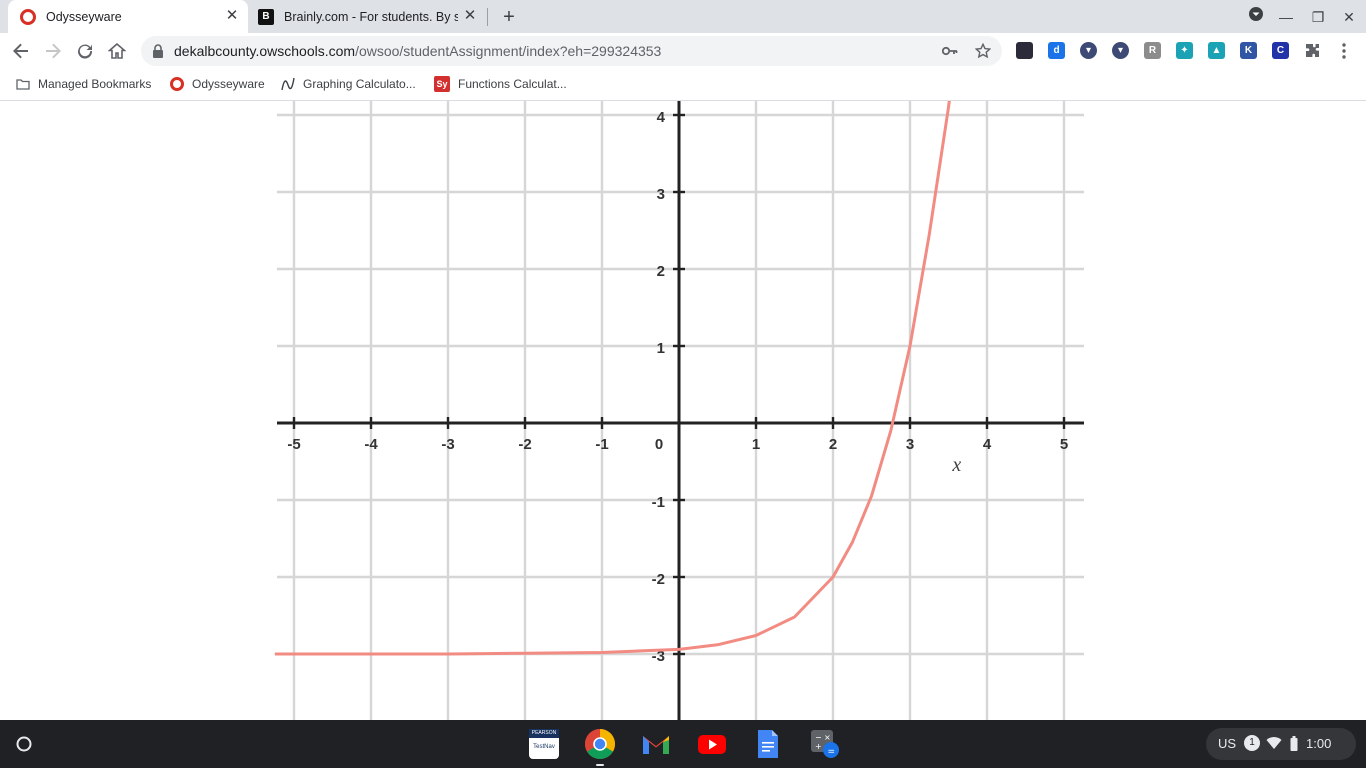 Image resolution: width=1366 pixels, height=768 pixels. Describe the element at coordinates (600, 765) in the screenshot. I see `running-indicator` at that location.